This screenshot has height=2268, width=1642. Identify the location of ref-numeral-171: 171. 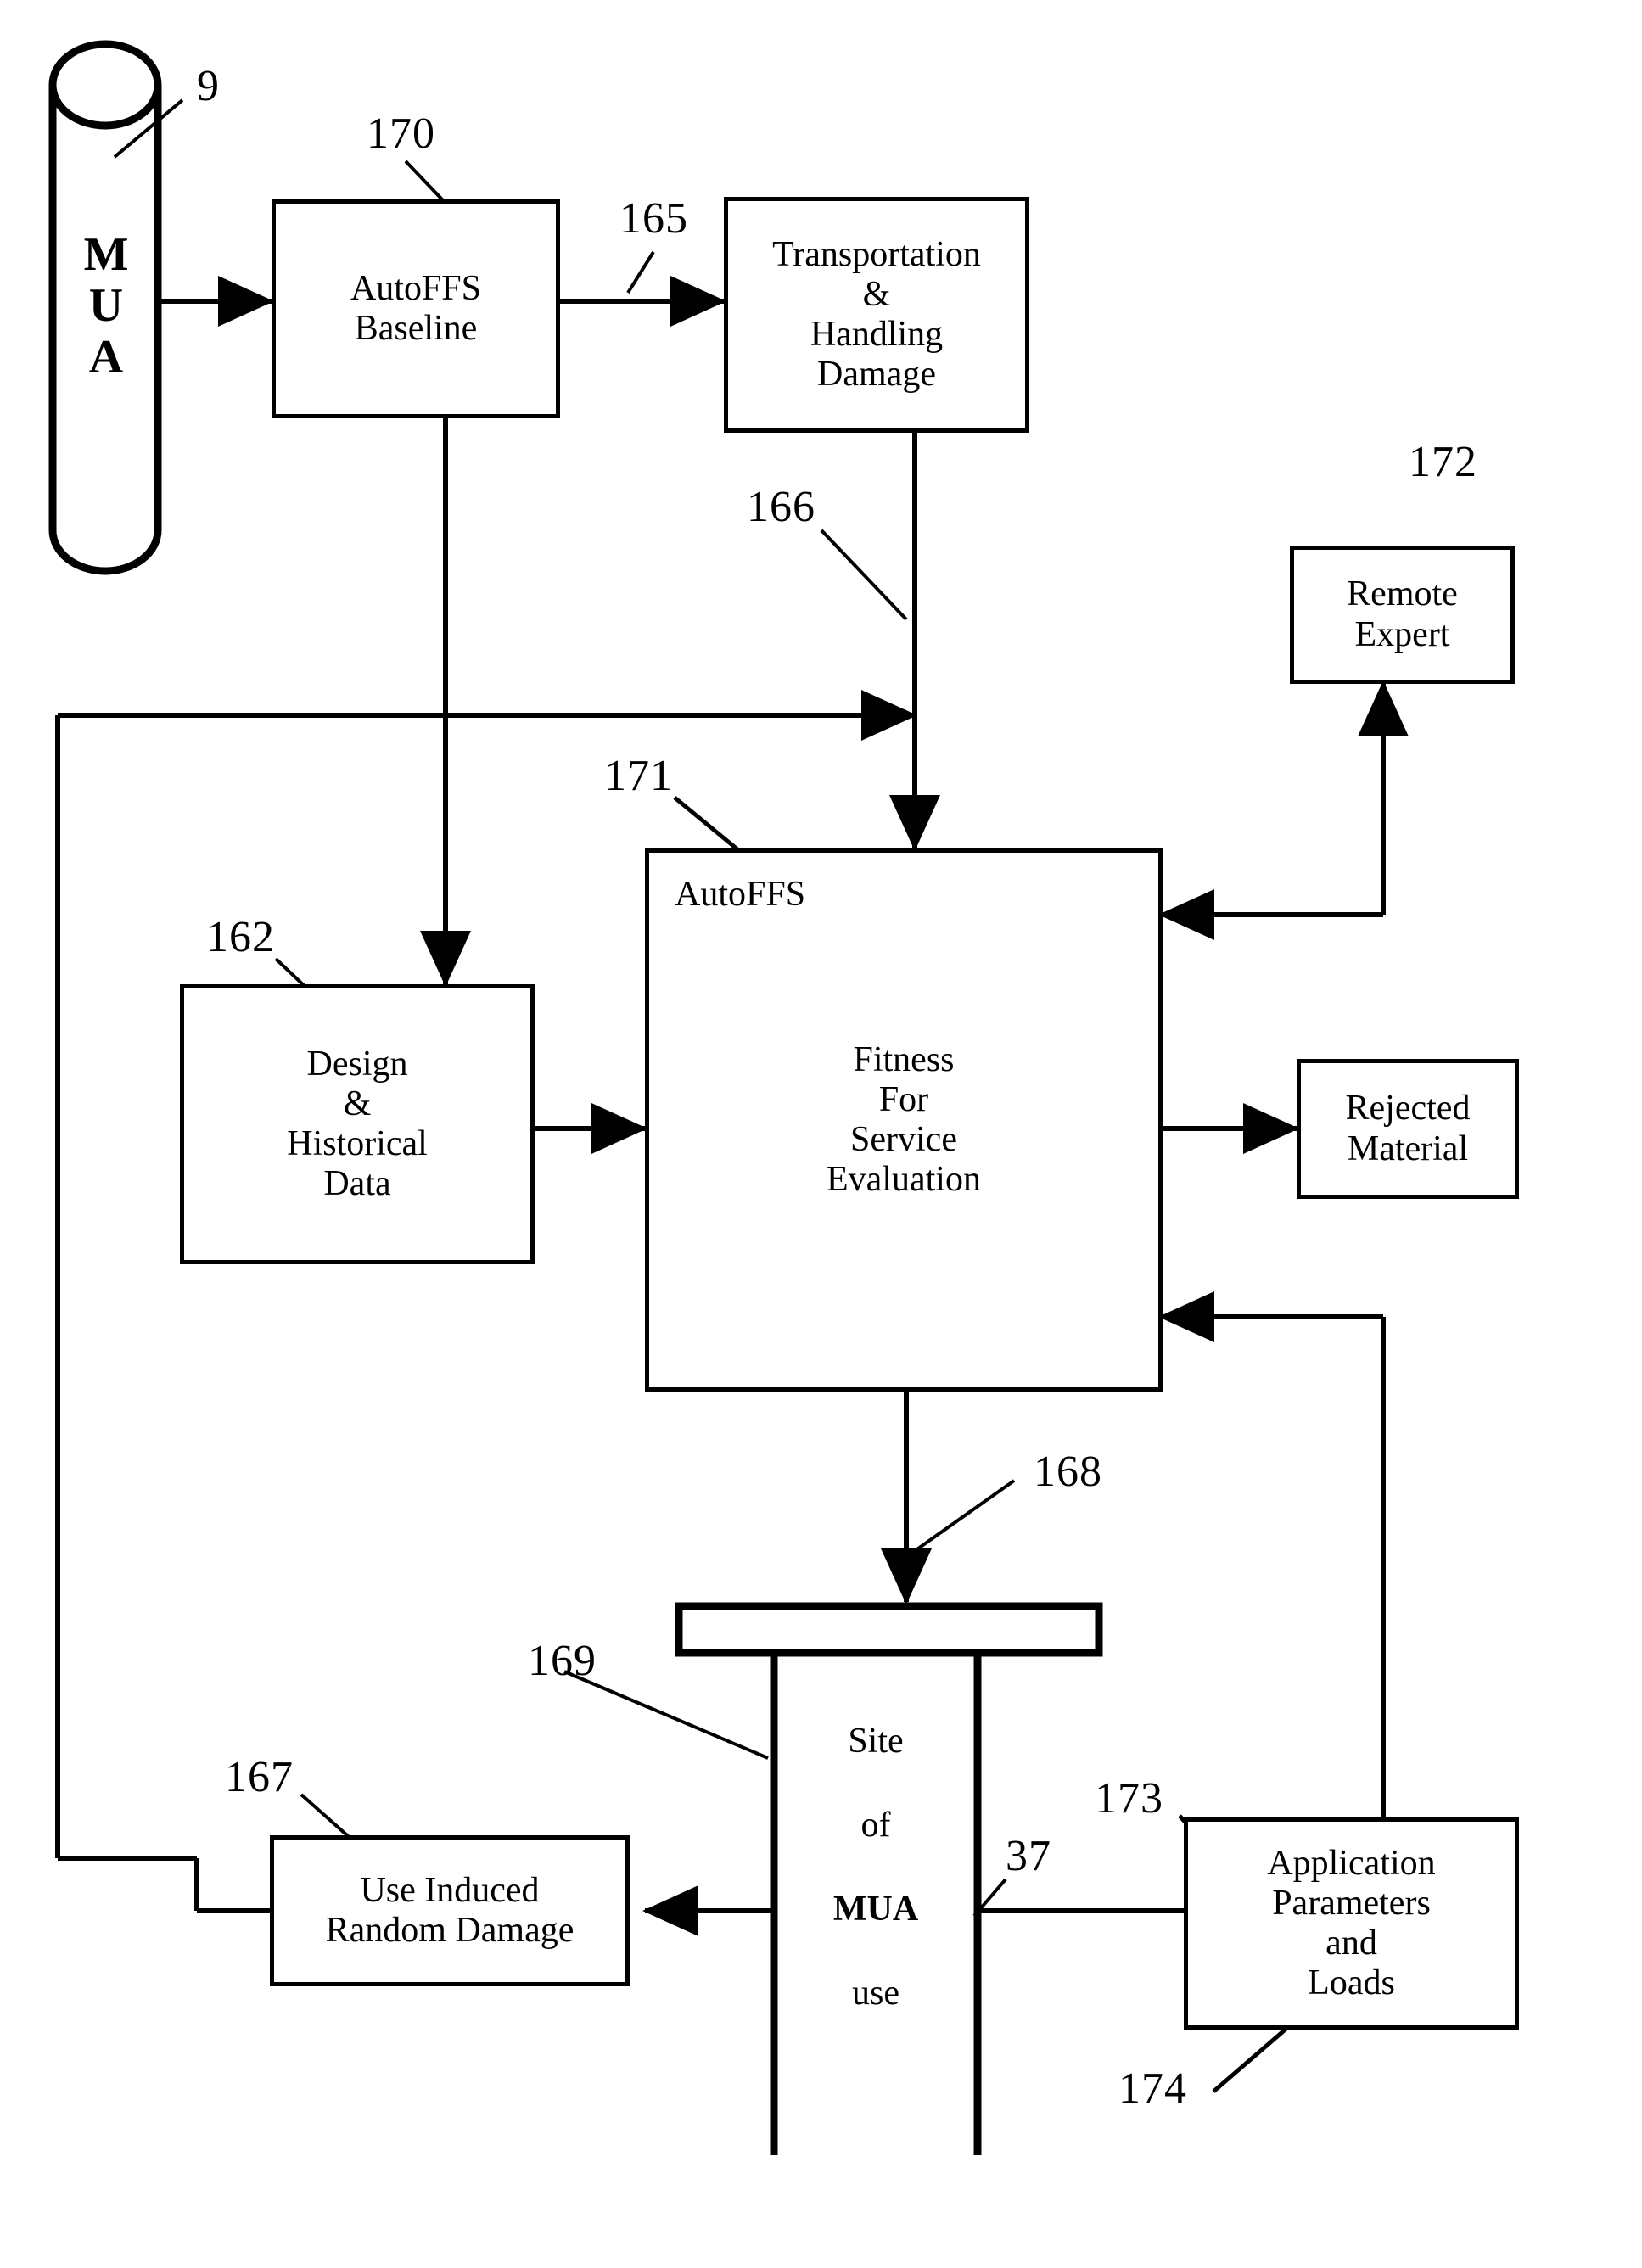
(638, 776).